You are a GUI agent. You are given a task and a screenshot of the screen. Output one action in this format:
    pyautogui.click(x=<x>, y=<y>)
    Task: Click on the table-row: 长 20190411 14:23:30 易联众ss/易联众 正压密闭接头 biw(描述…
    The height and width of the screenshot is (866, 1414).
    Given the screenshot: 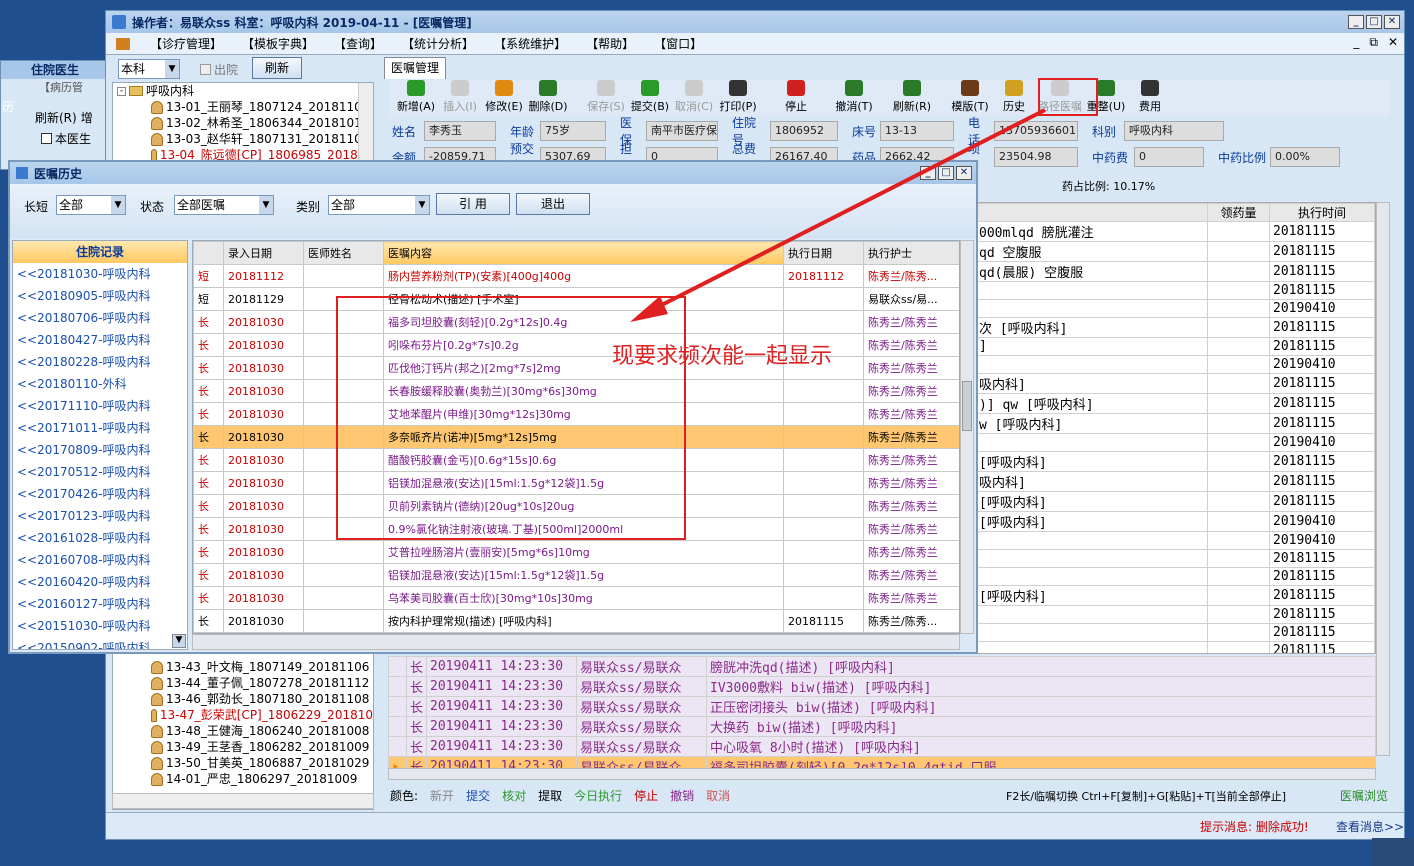 What is the action you would take?
    pyautogui.click(x=882, y=706)
    